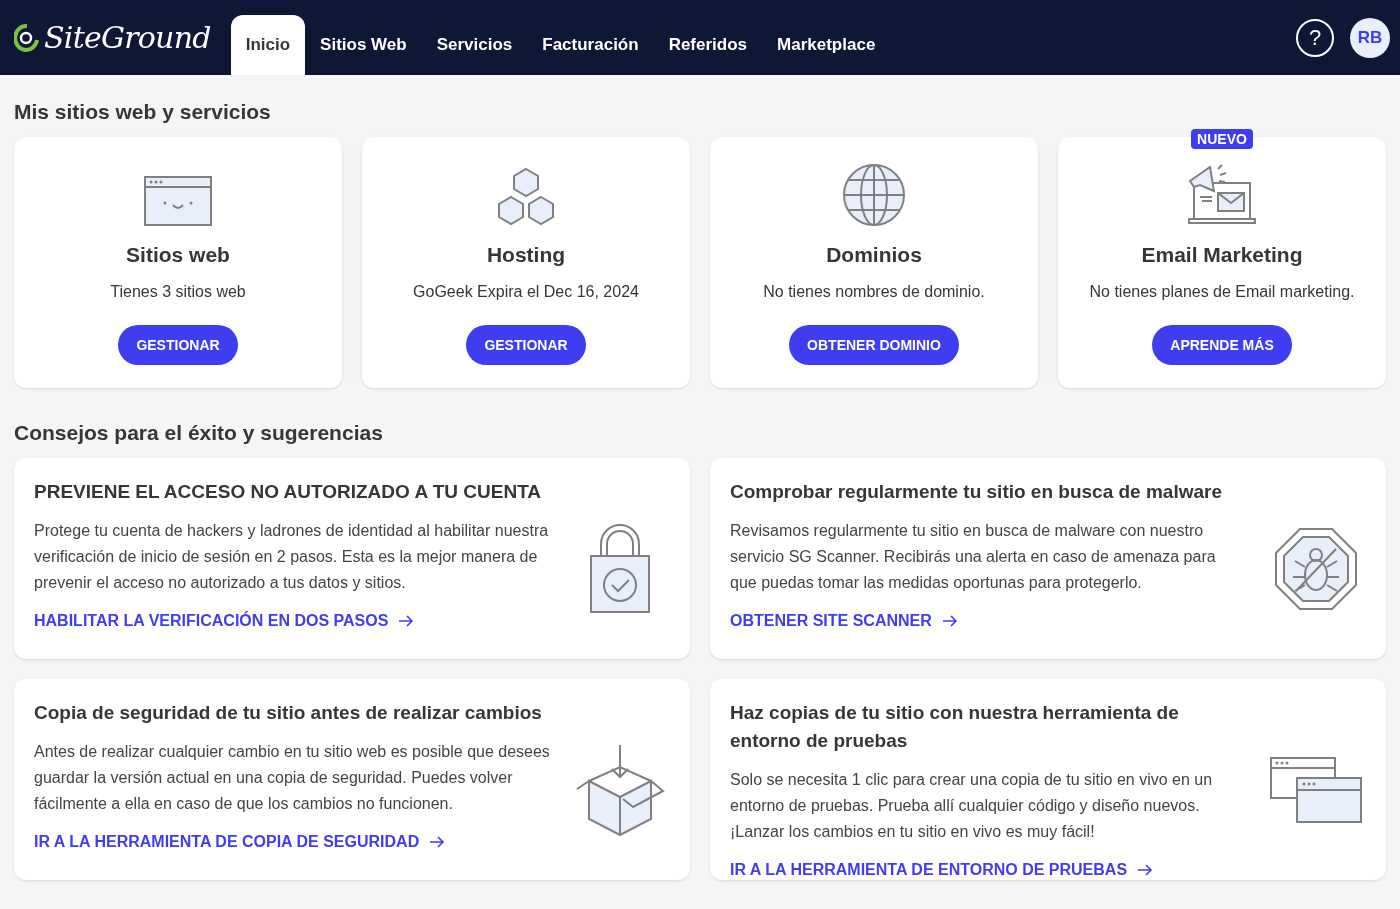 This screenshot has width=1400, height=909. Describe the element at coordinates (292, 621) in the screenshot. I see `tip-link: HABILITAR LA VERIFICACIÓN EN DOS PASOS` at that location.